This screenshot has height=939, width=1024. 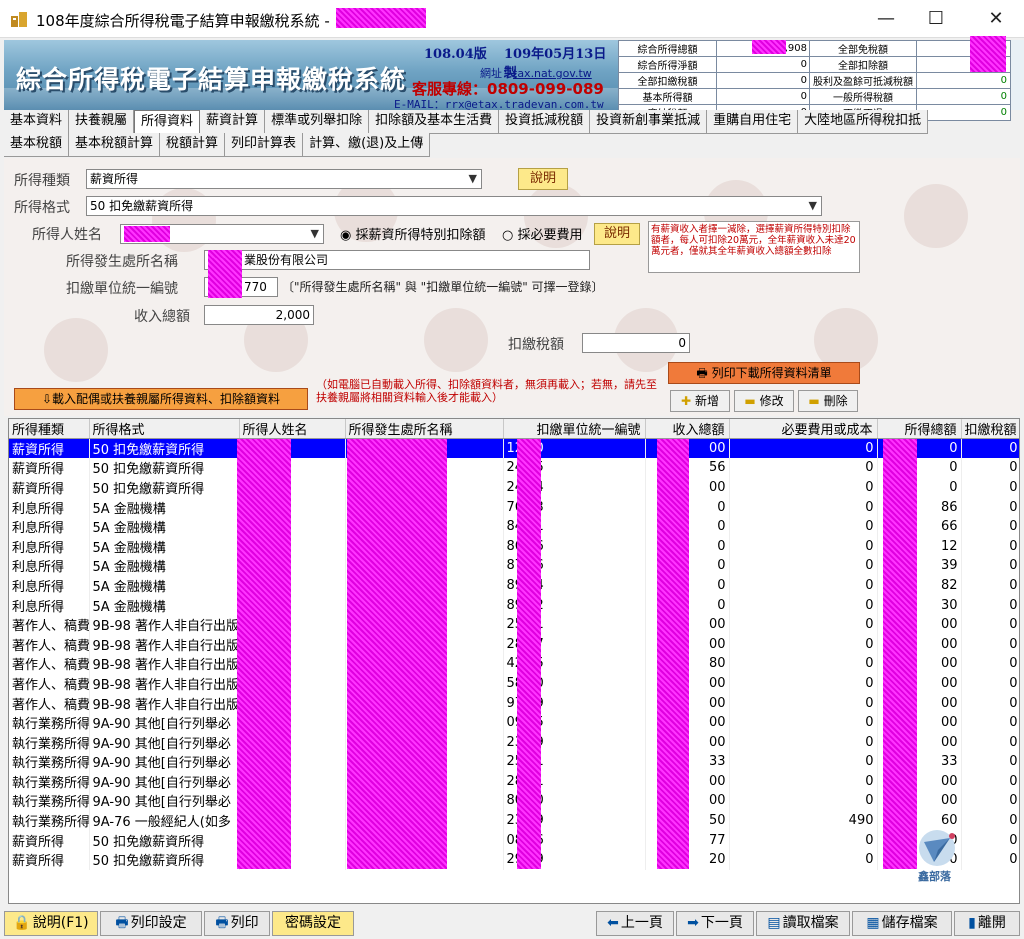 What do you see at coordinates (222, 923) in the screenshot?
I see `printer-icon: 🖶` at bounding box center [222, 923].